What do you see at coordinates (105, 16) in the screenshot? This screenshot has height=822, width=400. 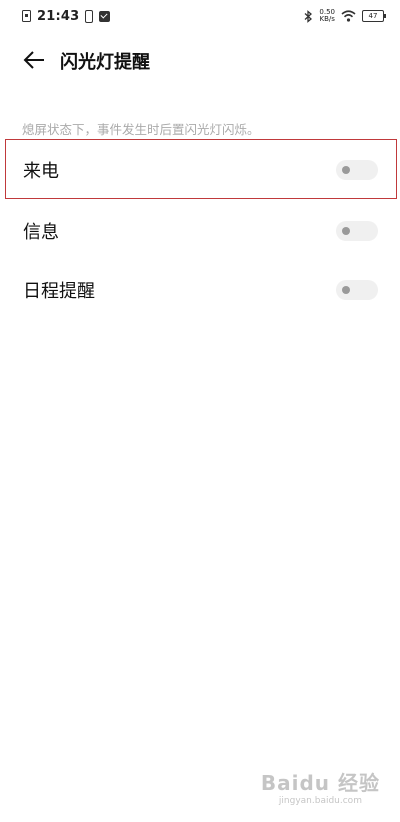 I see `message-icon` at bounding box center [105, 16].